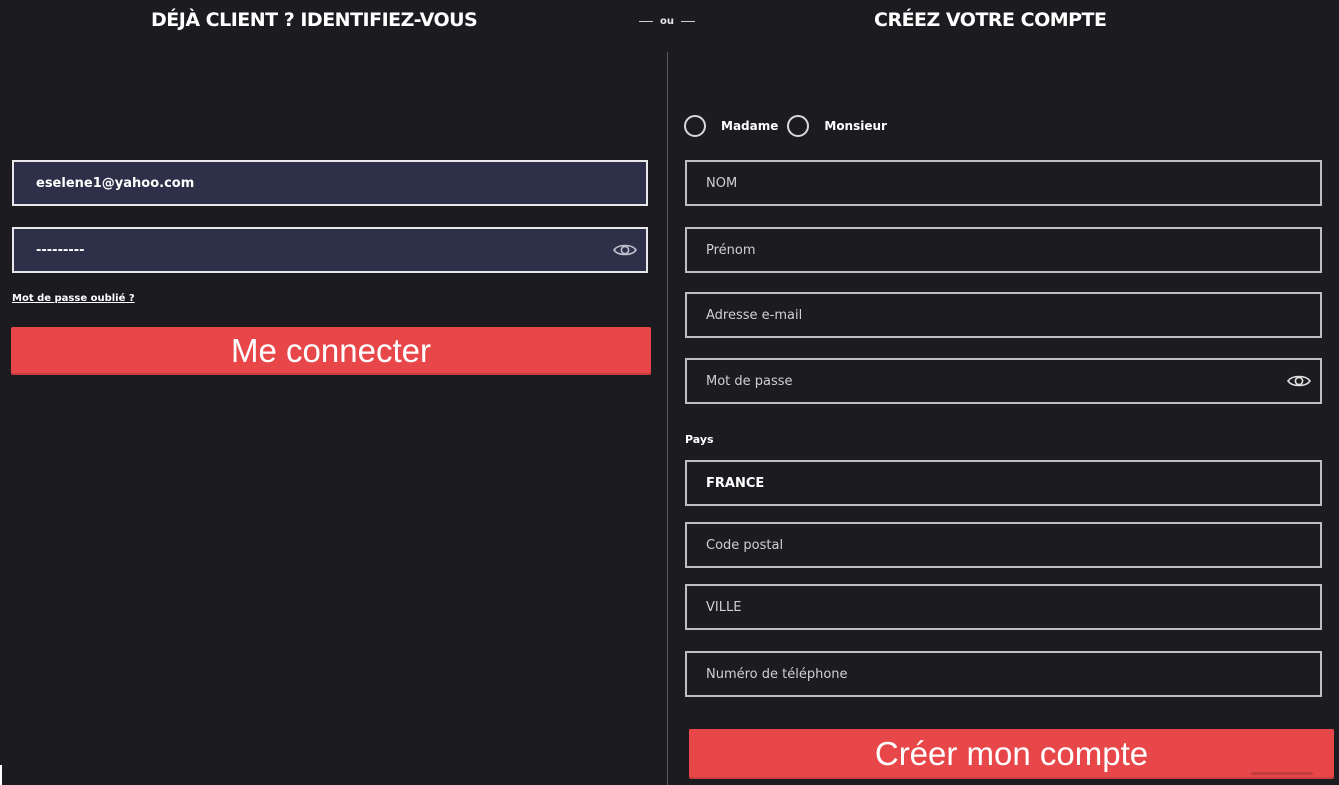  I want to click on separator-line-right, so click(688, 21).